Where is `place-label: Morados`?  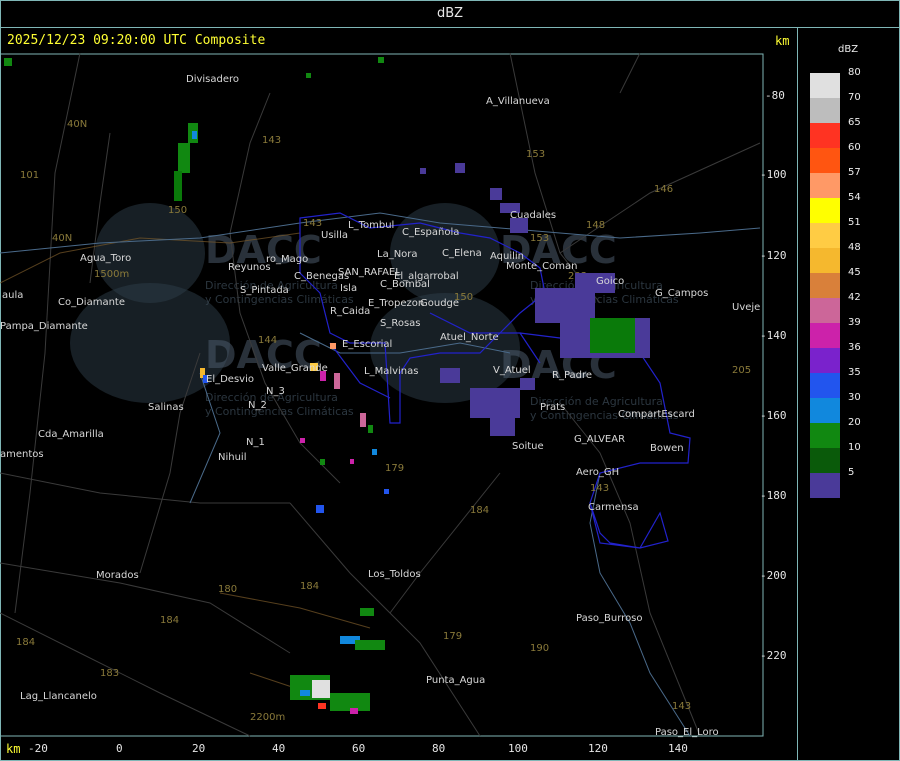 place-label: Morados is located at coordinates (117, 575).